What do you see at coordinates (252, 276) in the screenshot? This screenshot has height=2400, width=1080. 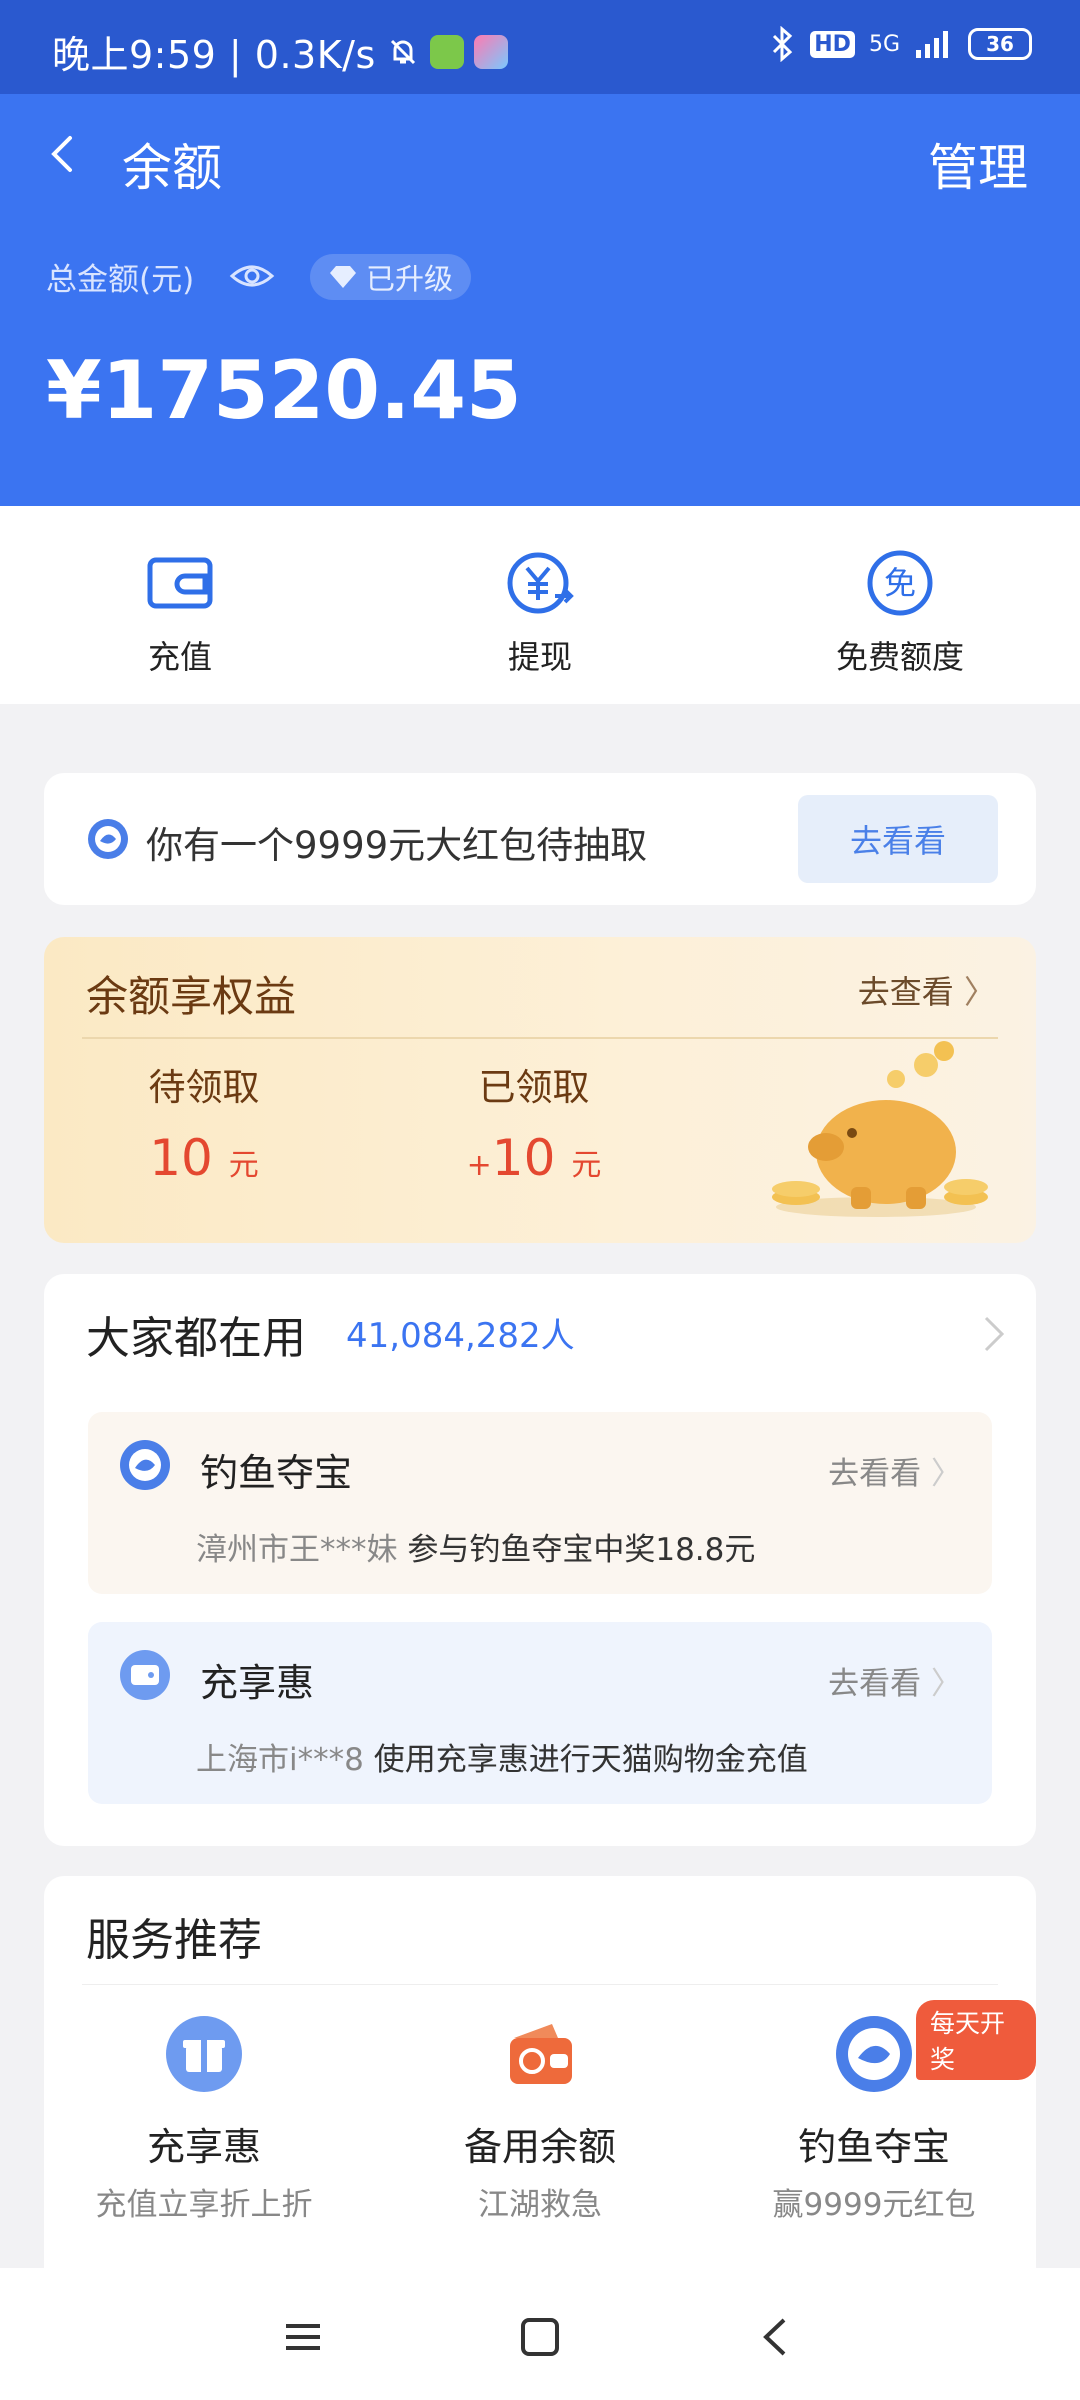 I see `eye-icon` at bounding box center [252, 276].